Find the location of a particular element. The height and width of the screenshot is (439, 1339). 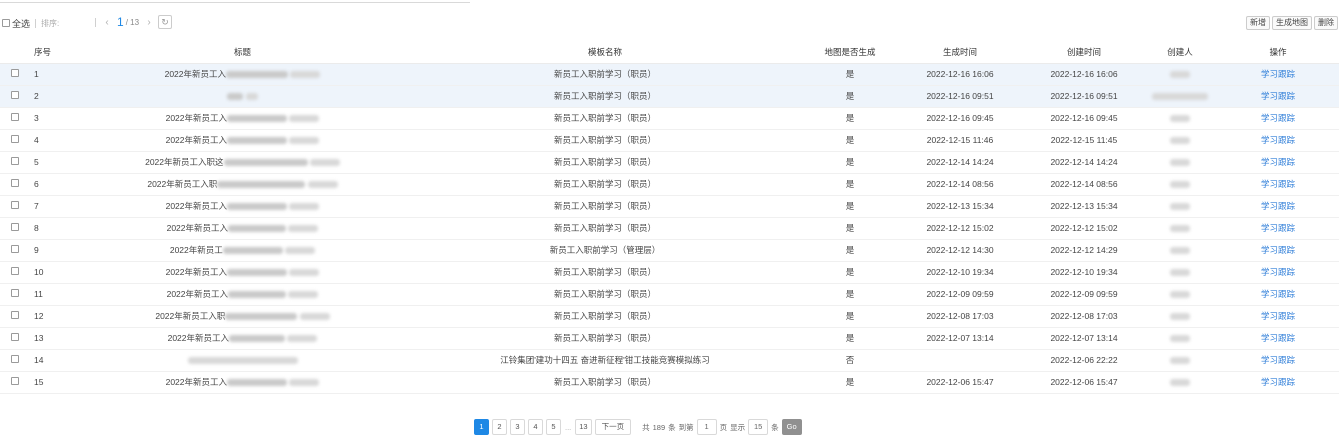

page-3-button: 3 is located at coordinates (517, 427).